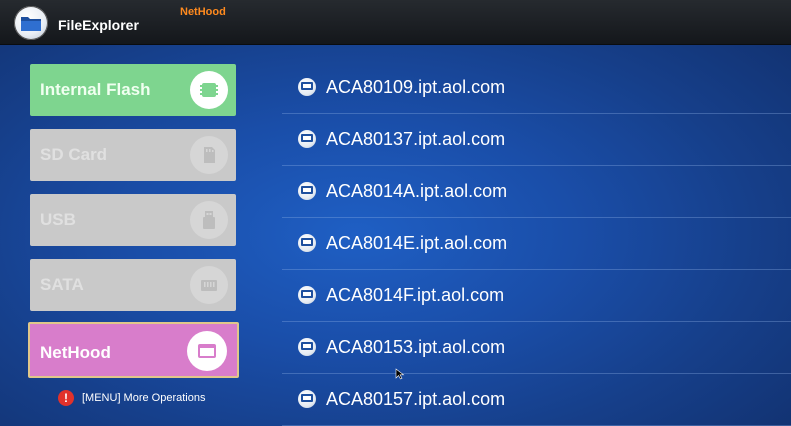  What do you see at coordinates (416, 87) in the screenshot?
I see `host-name: ACA80109.ipt.aol.com` at bounding box center [416, 87].